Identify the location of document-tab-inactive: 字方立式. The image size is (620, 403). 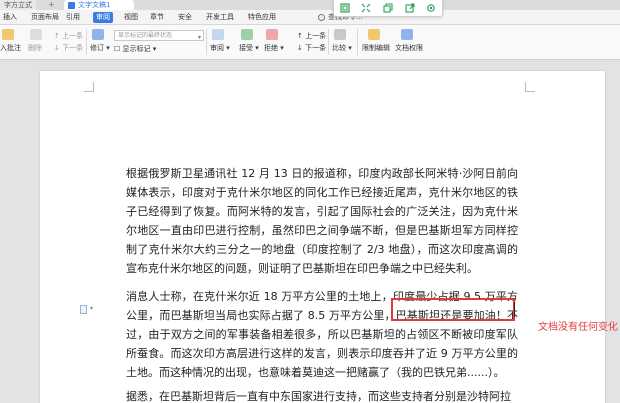
(18, 5).